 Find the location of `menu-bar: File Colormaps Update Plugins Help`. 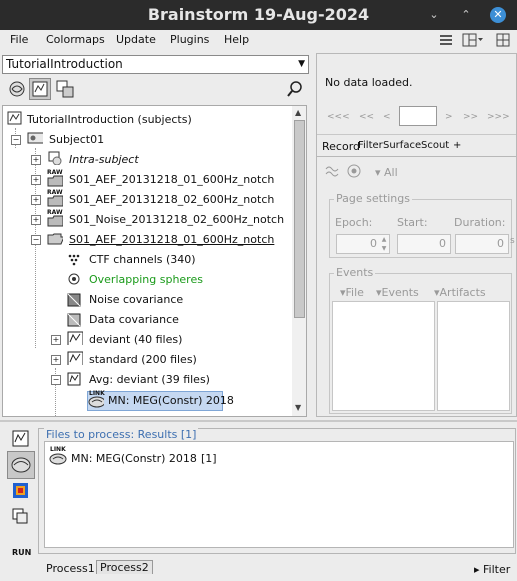

menu-bar: File Colormaps Update Plugins Help is located at coordinates (258, 40).